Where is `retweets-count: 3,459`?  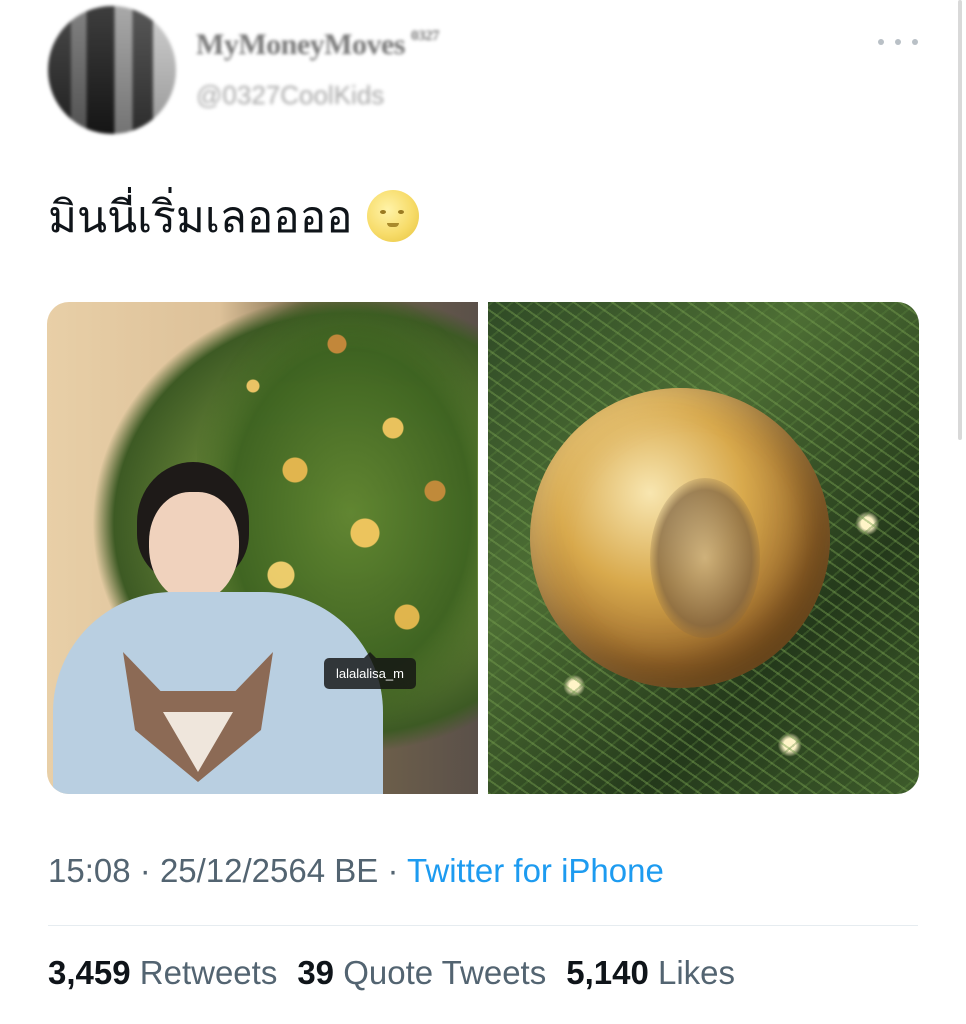
retweets-count: 3,459 is located at coordinates (89, 972).